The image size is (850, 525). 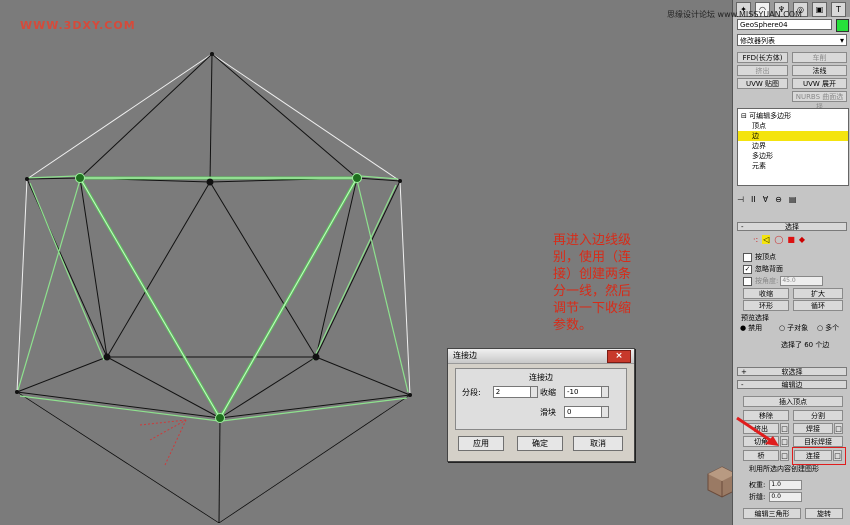 What do you see at coordinates (813, 455) in the screenshot?
I see `connect-button: 连接` at bounding box center [813, 455].